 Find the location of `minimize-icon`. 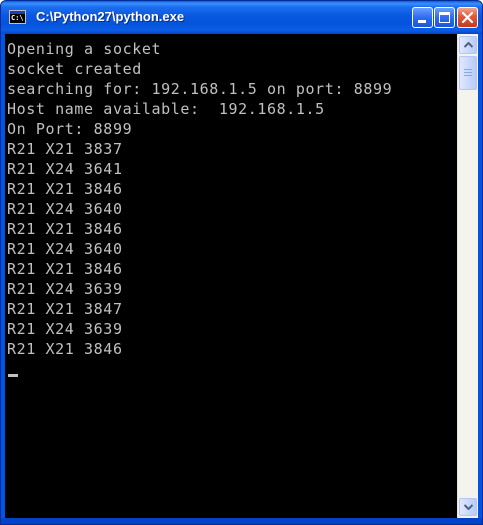

minimize-icon is located at coordinates (422, 21).